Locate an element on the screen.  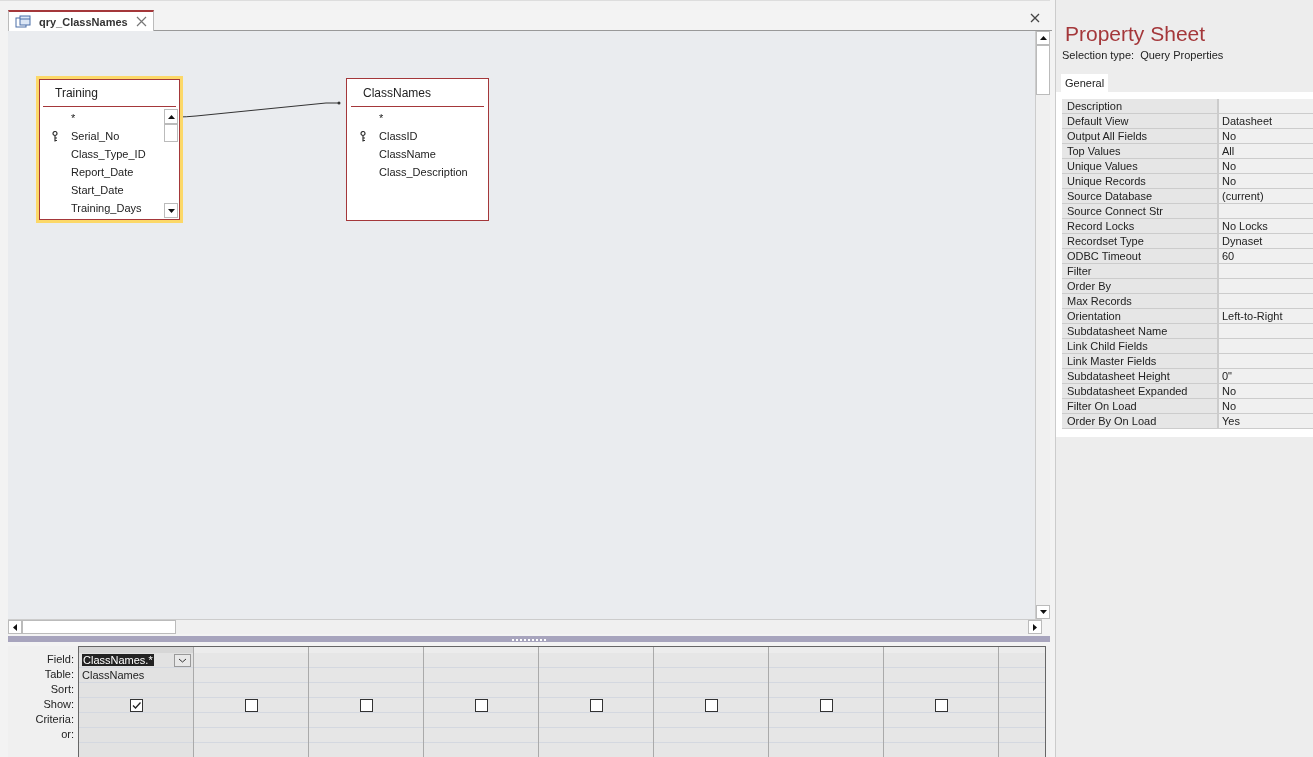
scrollbar is located at coordinates (171, 163).